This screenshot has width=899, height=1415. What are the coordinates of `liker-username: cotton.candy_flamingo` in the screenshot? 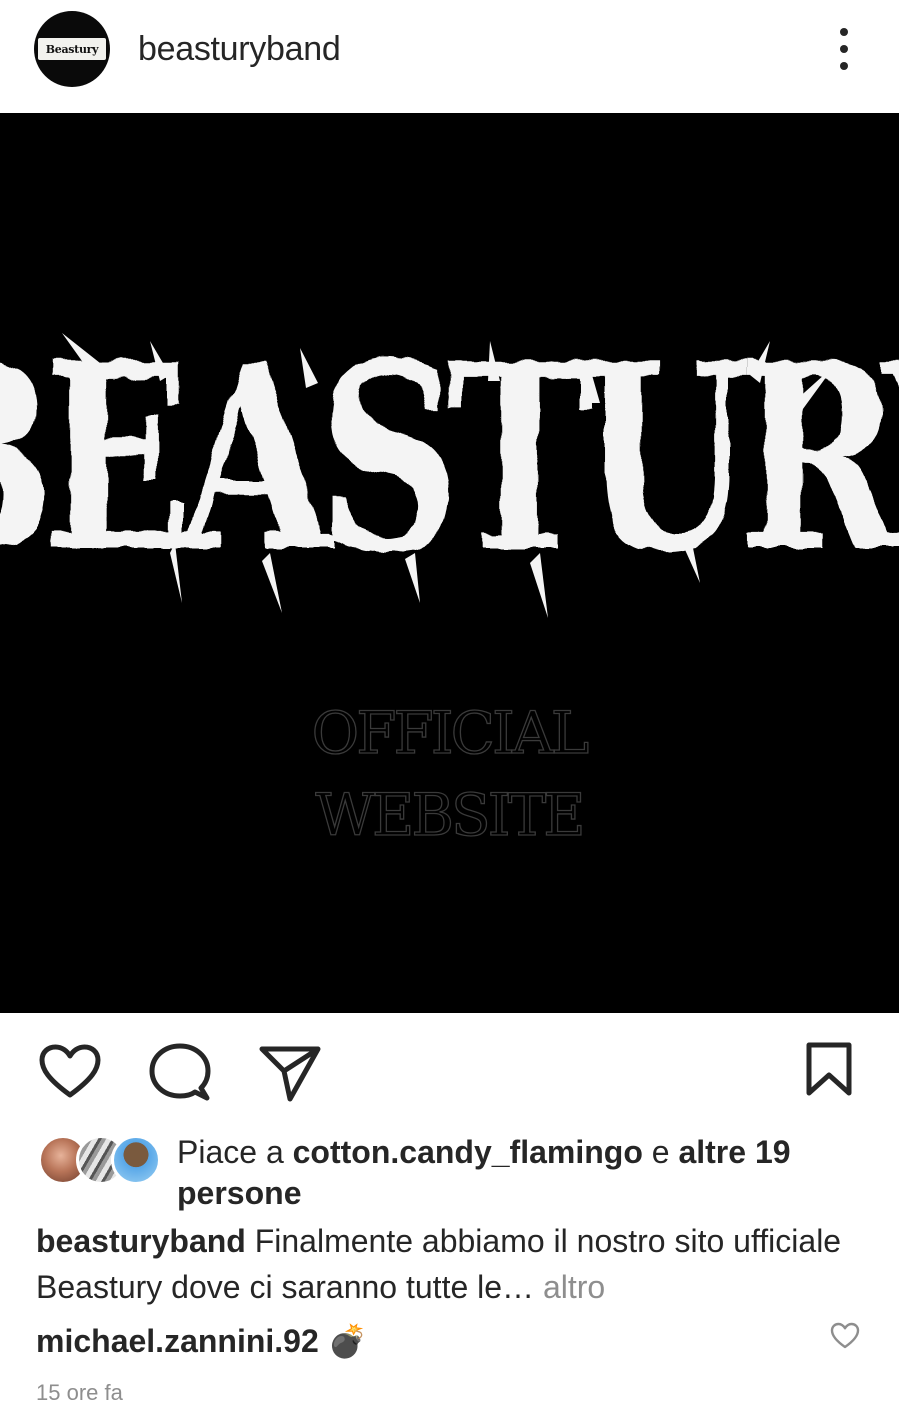 It's located at (468, 1152).